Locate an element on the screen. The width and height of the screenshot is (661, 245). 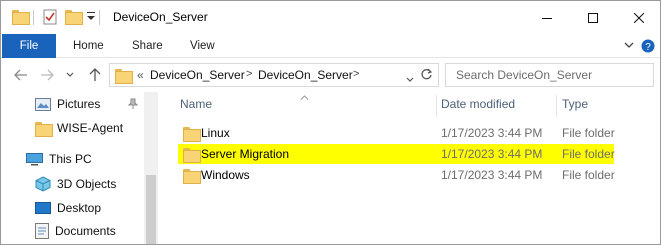
address-bar: « DeviceOn_Server > DeviceOn_Server > is located at coordinates (274, 75).